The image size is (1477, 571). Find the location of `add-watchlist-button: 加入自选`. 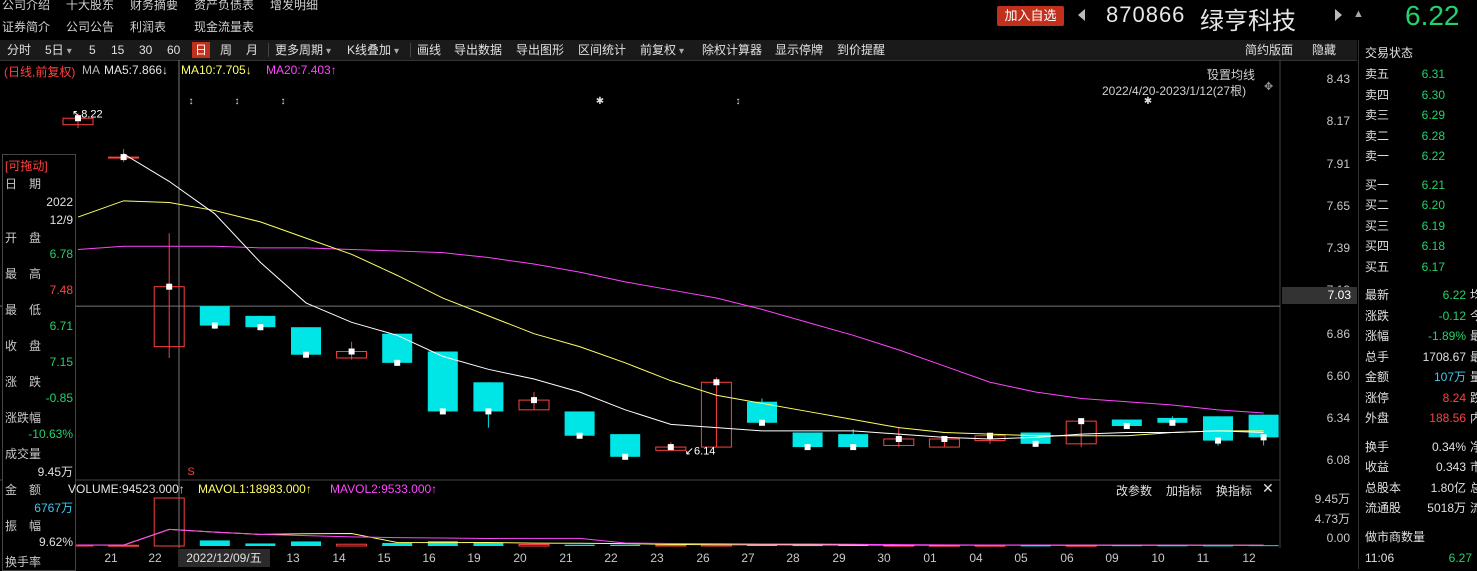

add-watchlist-button: 加入自选 is located at coordinates (1030, 16).